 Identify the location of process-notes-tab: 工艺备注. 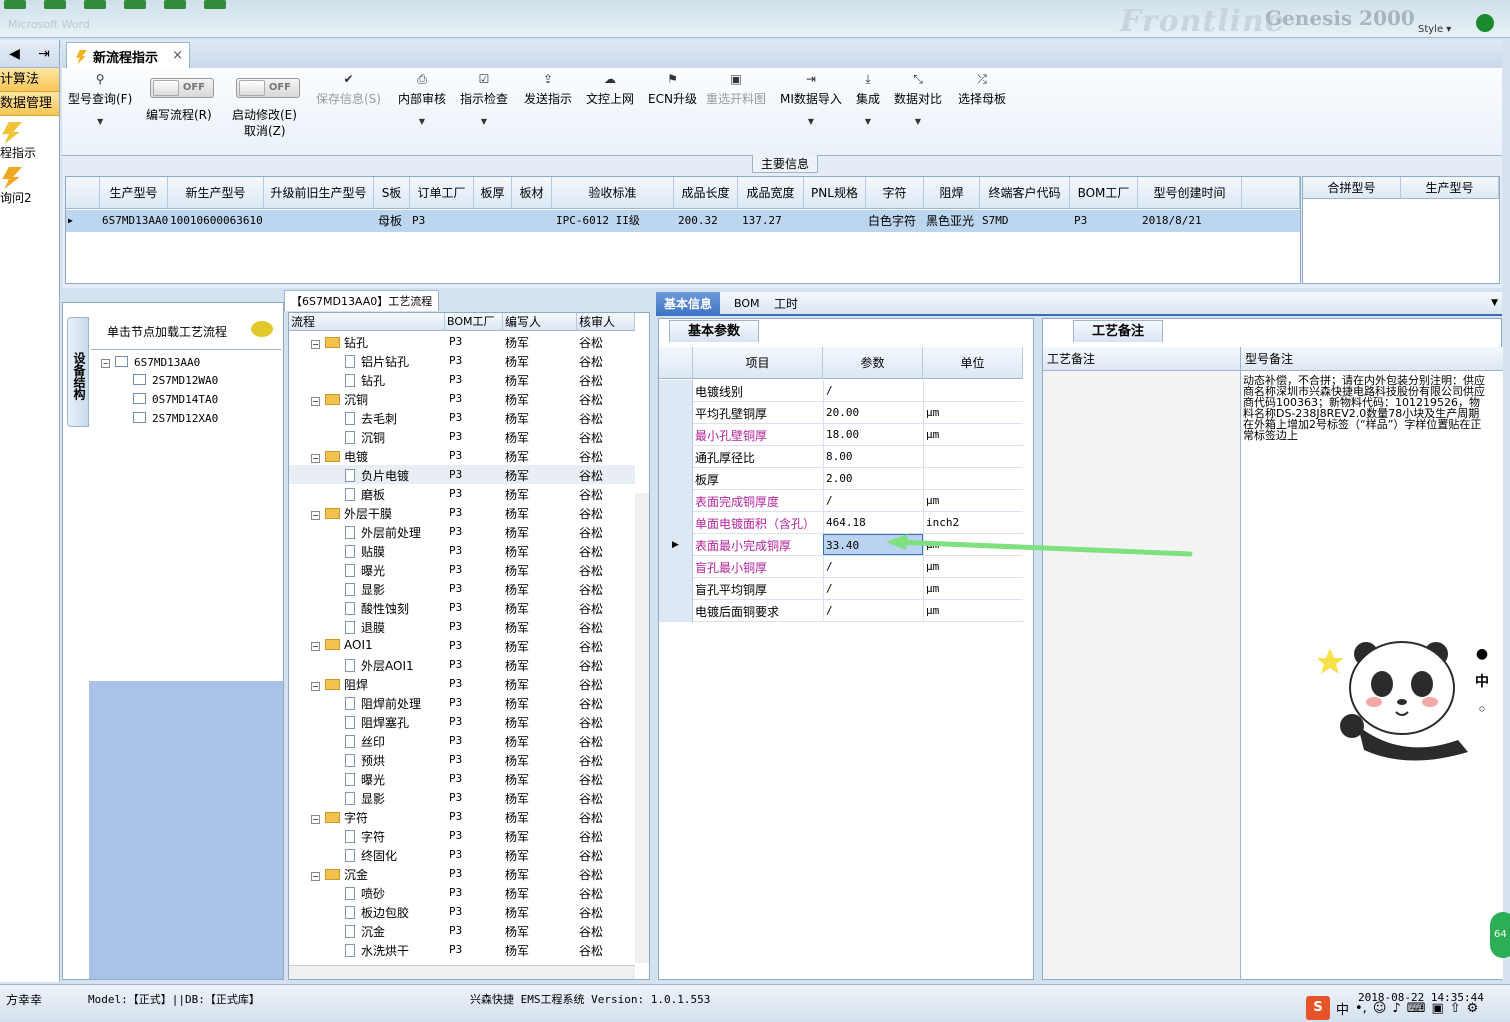
(1118, 331).